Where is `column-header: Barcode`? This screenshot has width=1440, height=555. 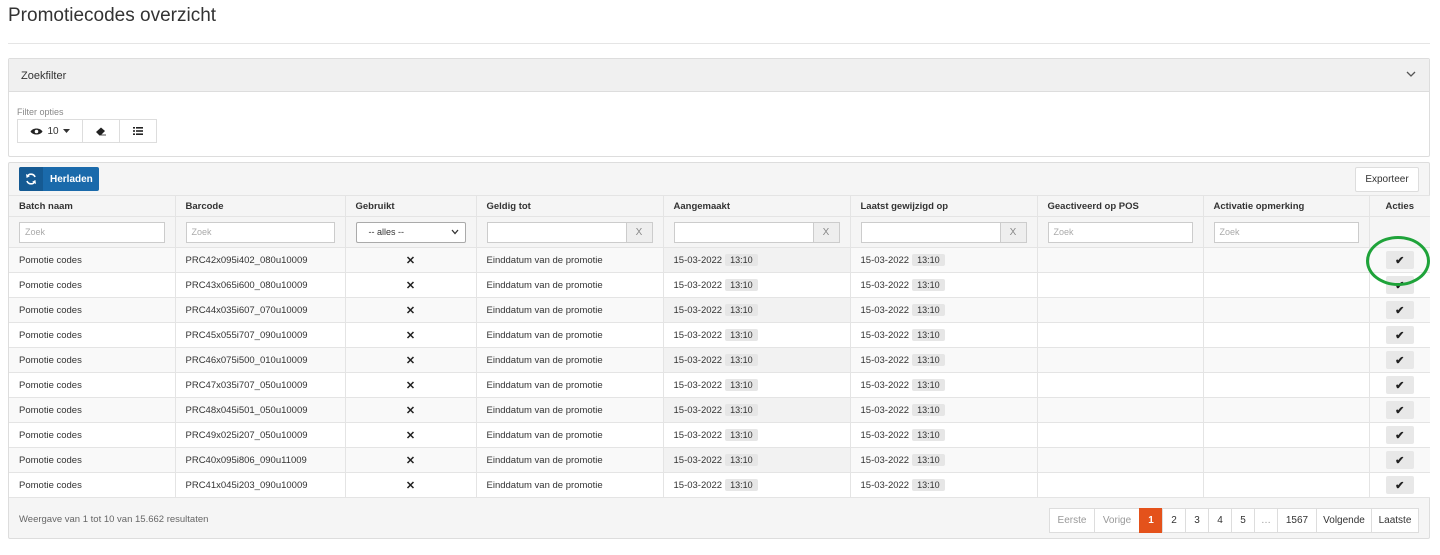 column-header: Barcode is located at coordinates (260, 206).